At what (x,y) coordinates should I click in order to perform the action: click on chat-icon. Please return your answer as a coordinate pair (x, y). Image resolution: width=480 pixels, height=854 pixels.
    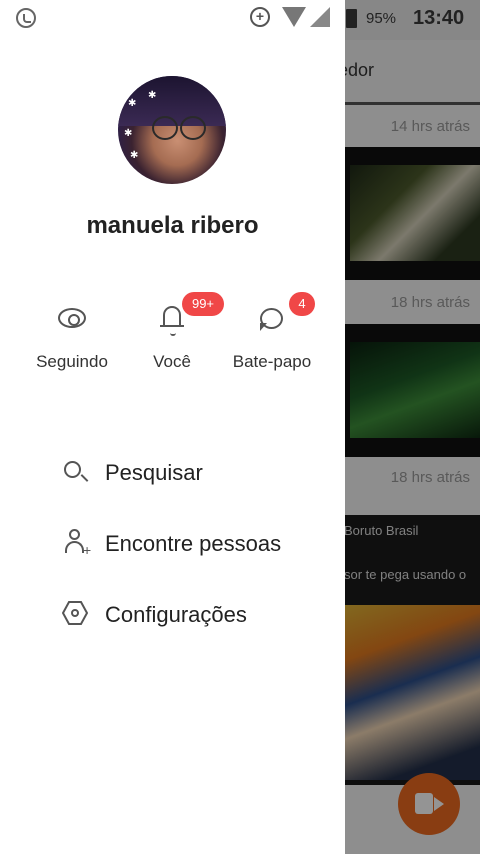
    Looking at the image, I should click on (271, 319).